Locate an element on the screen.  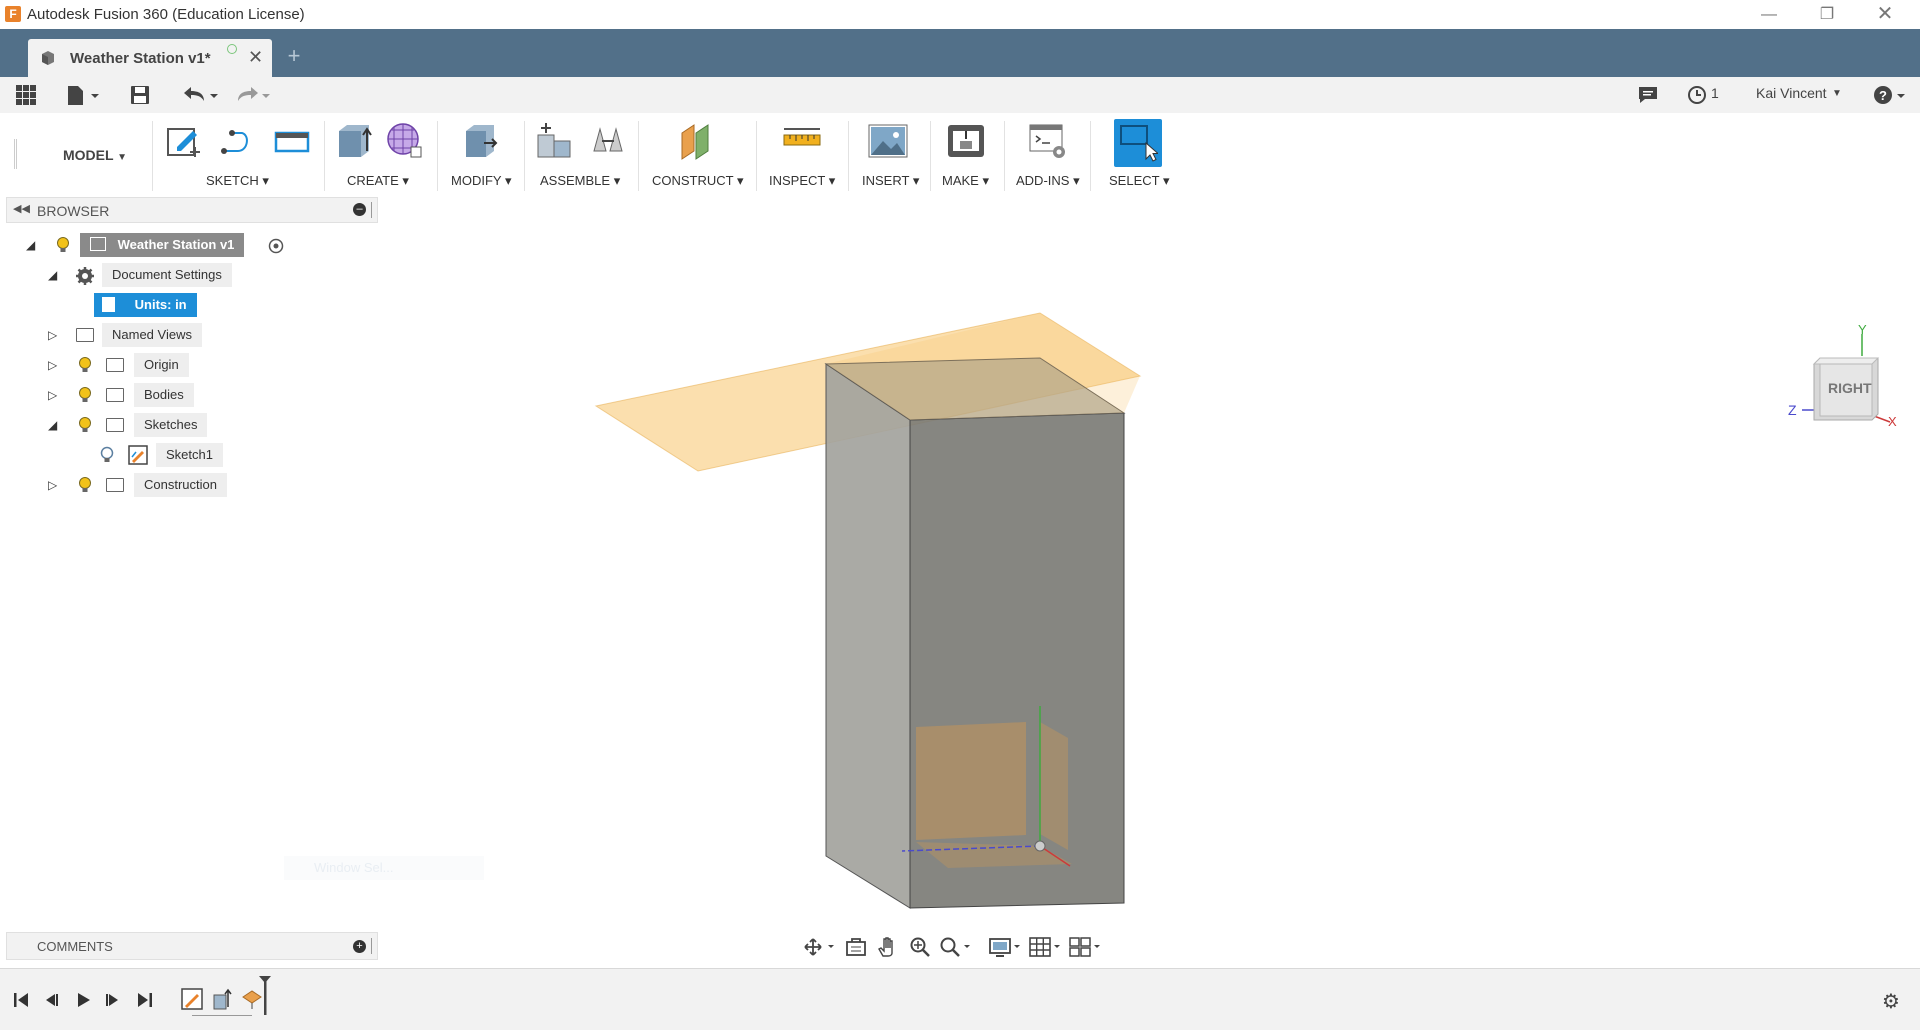
select-menu: SELECT ▾ is located at coordinates (1139, 181).